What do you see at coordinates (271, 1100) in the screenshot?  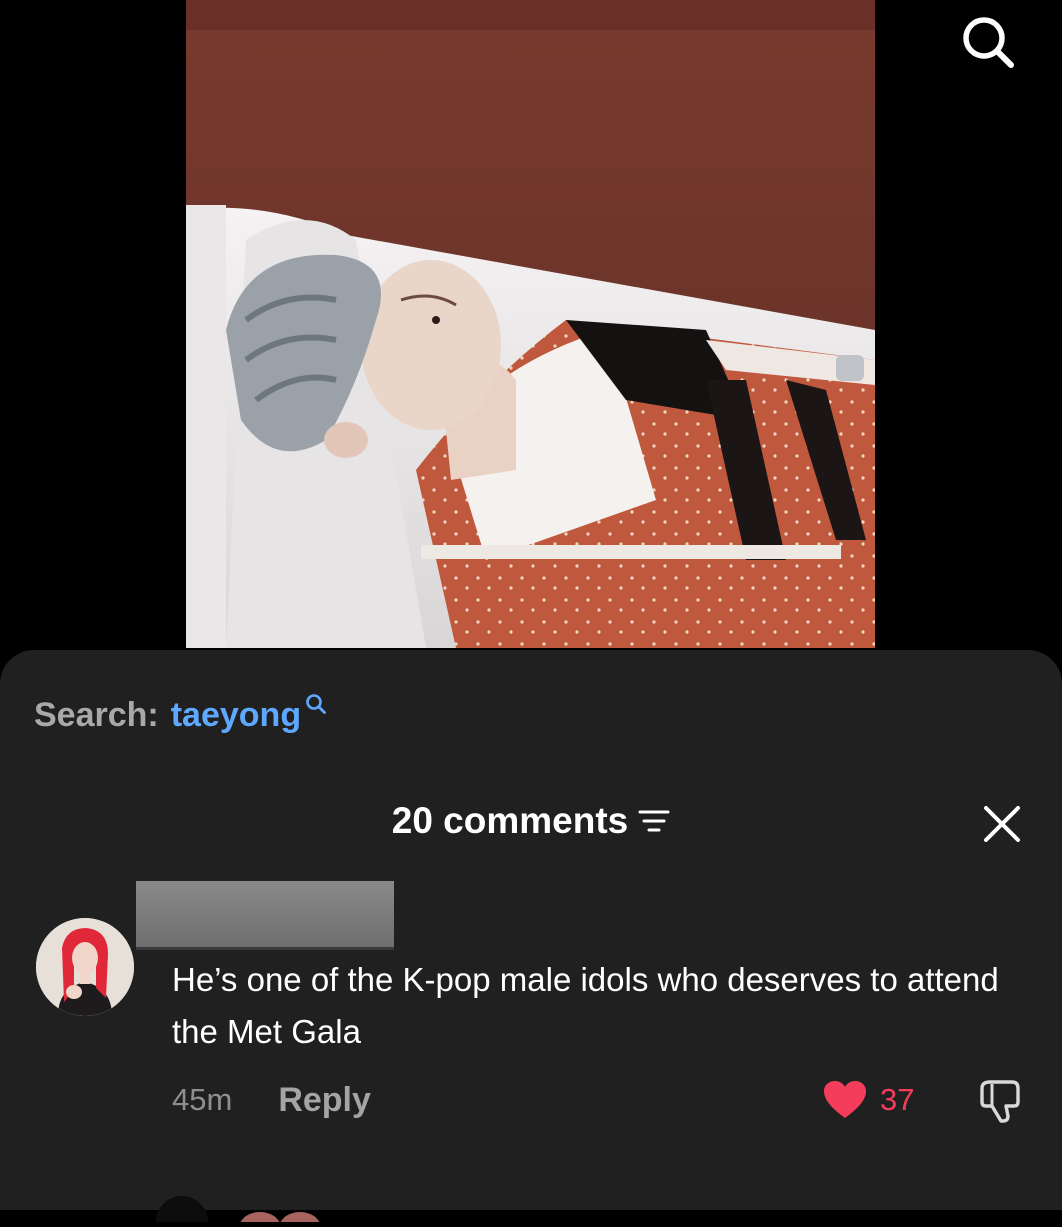 I see `comment-meta: 45m Reply` at bounding box center [271, 1100].